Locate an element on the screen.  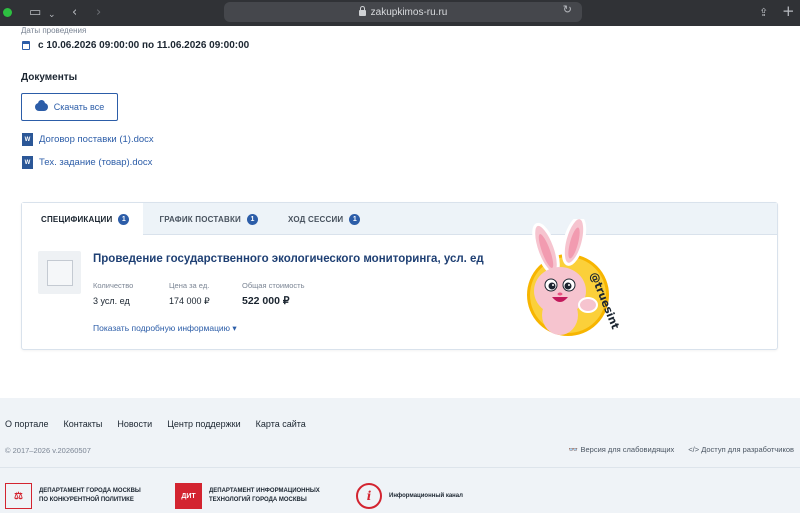
tab-session-progress: ХОД СЕССИИ 1 is located at coordinates (323, 219).